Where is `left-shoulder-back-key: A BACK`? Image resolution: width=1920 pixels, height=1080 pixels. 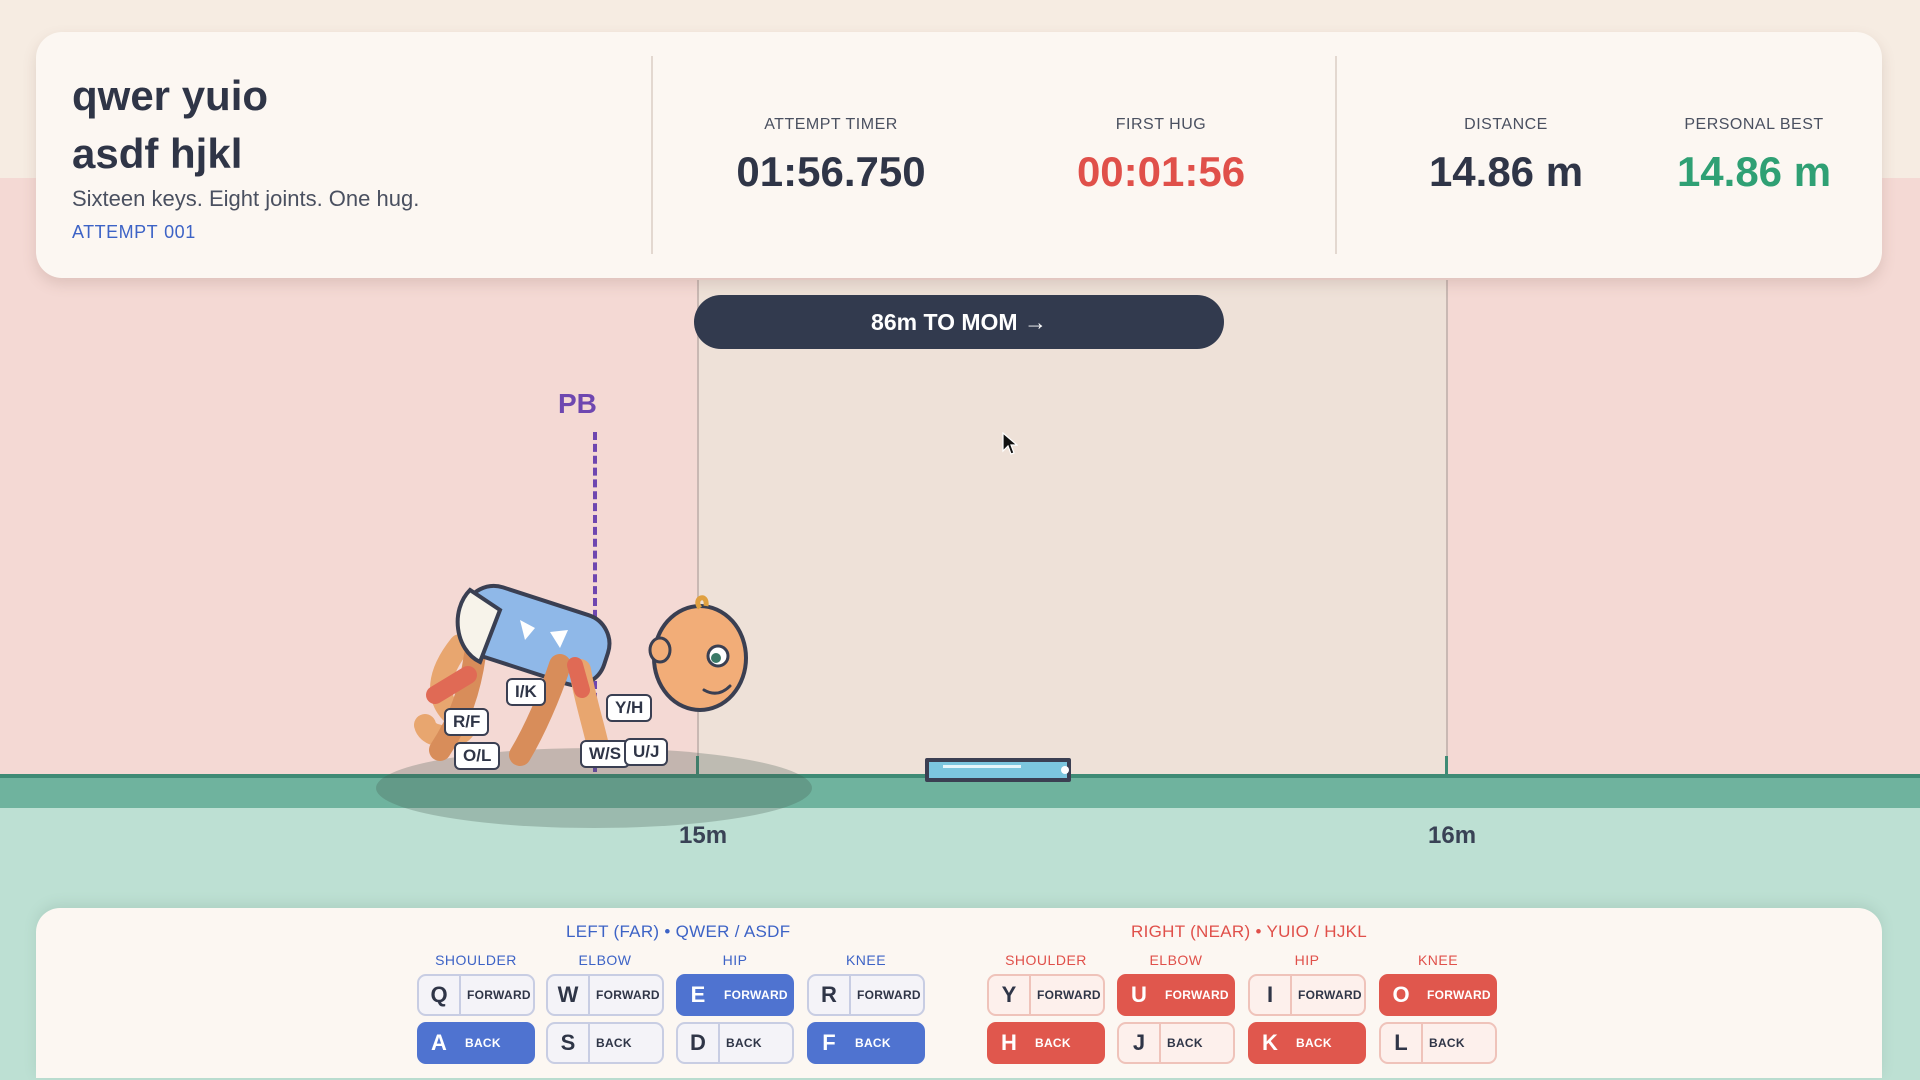 left-shoulder-back-key: A BACK is located at coordinates (476, 1043).